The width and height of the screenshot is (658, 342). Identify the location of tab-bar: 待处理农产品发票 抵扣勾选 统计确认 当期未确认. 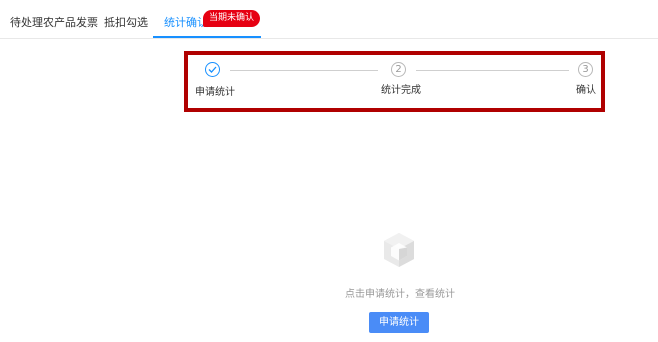
(329, 19).